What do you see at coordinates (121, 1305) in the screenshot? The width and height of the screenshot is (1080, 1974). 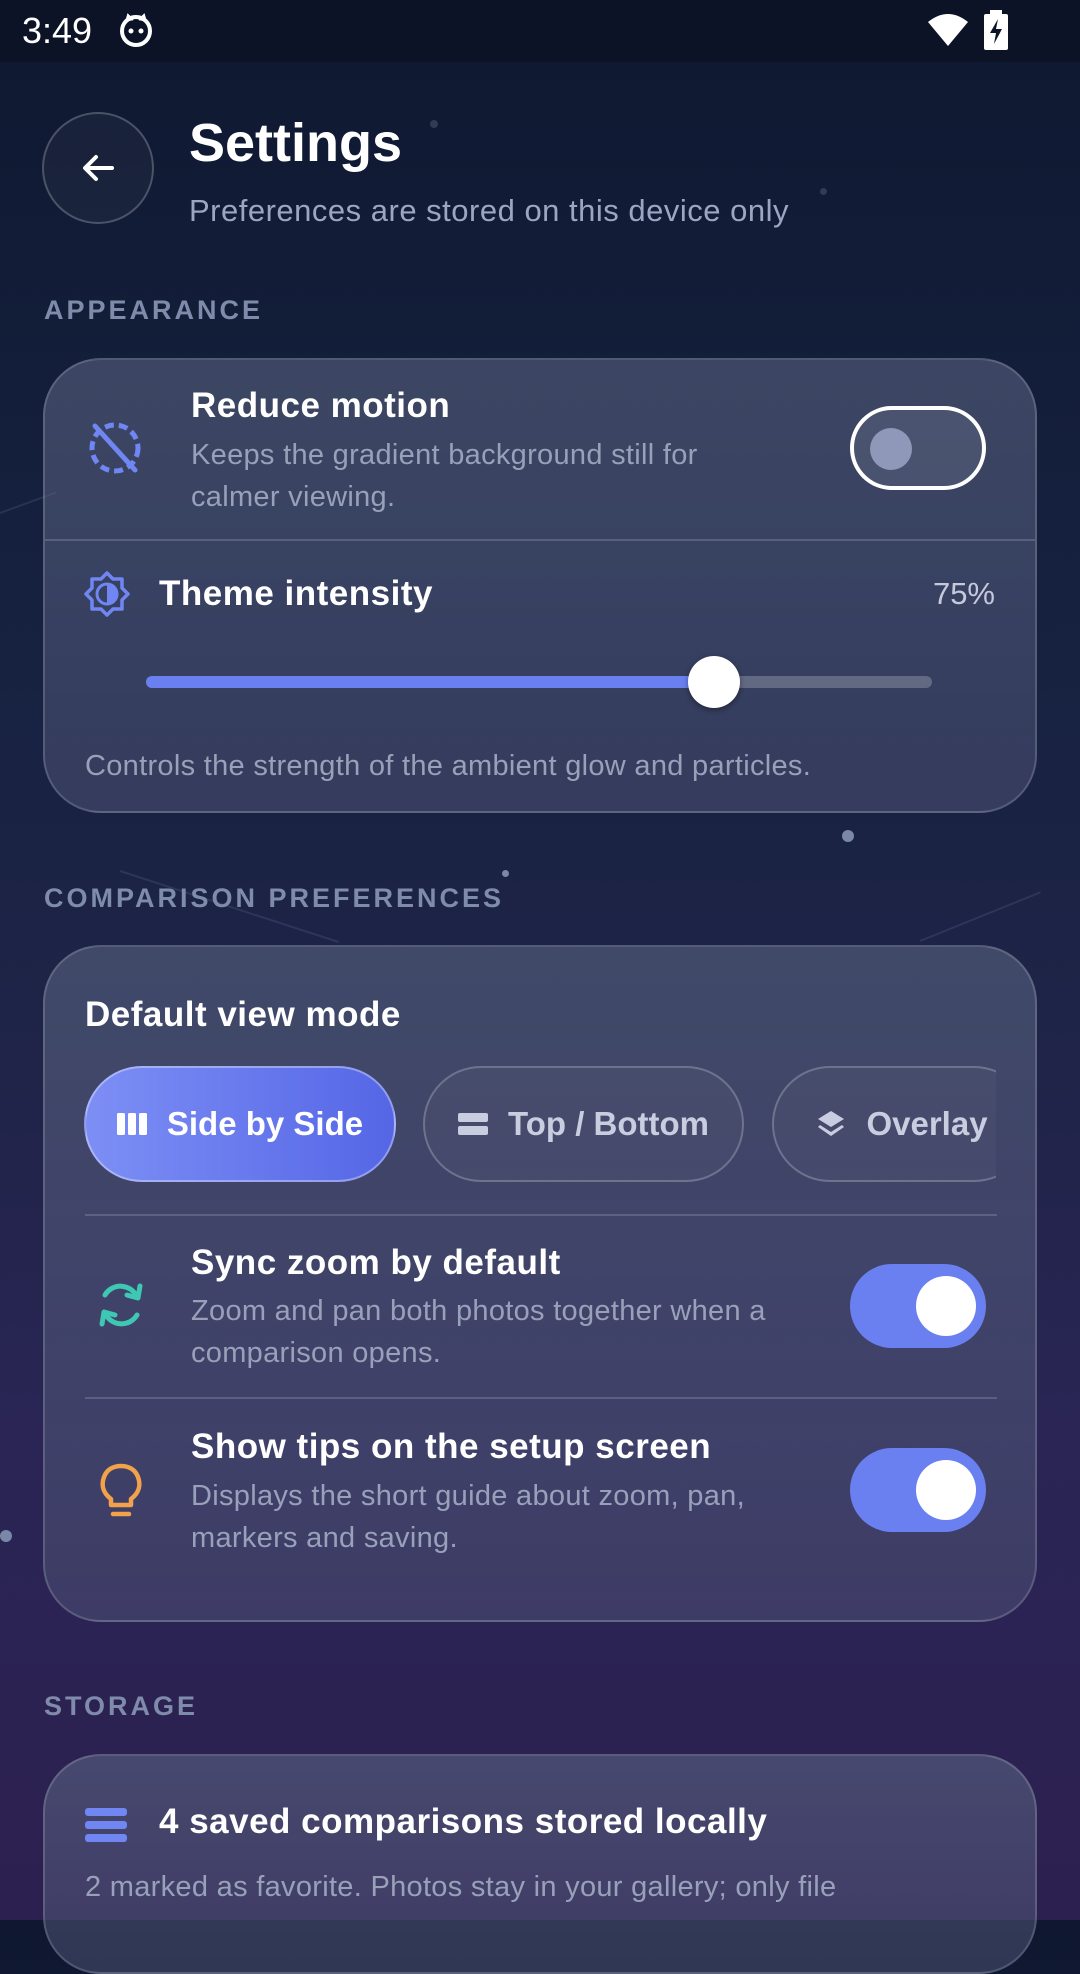 I see `sync-icon` at bounding box center [121, 1305].